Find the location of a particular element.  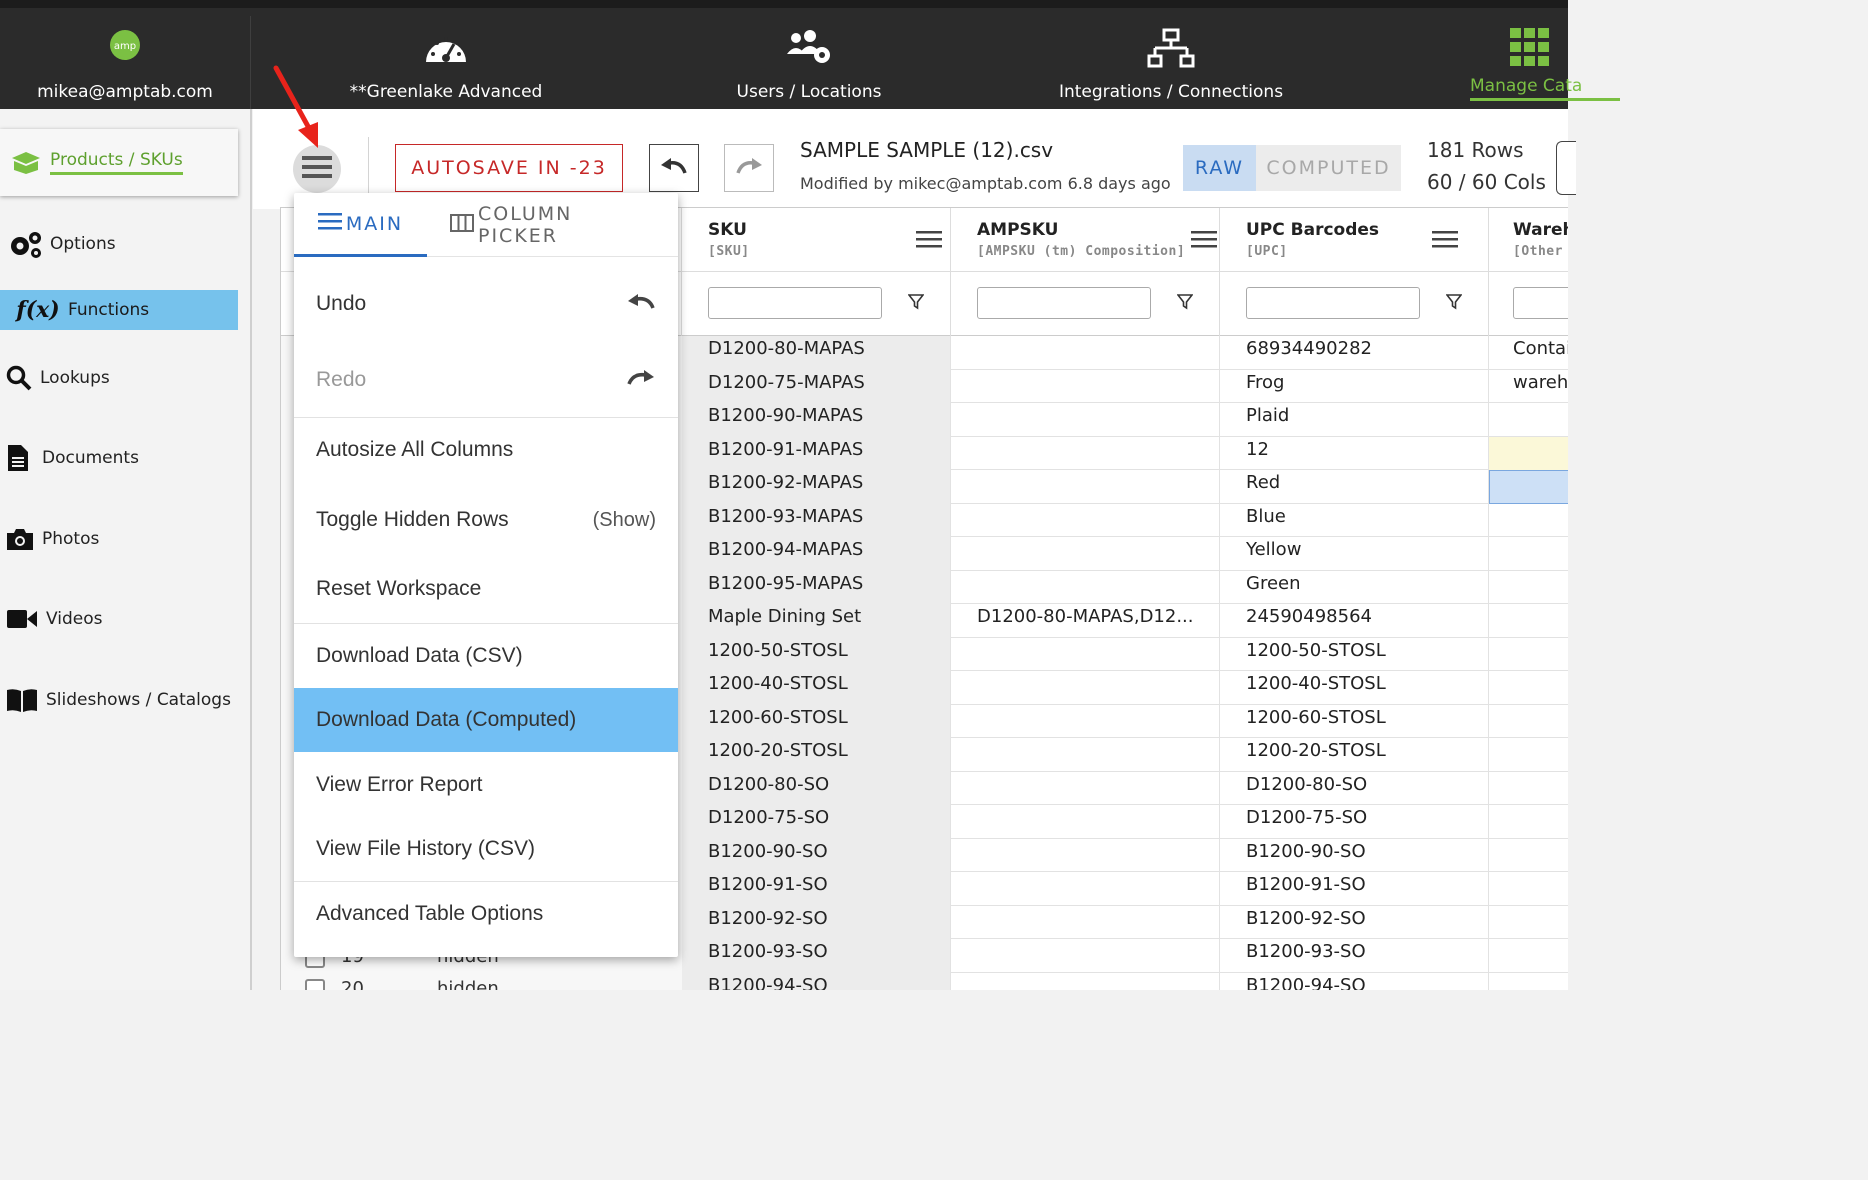

toolbar-edge-button is located at coordinates (1566, 168).